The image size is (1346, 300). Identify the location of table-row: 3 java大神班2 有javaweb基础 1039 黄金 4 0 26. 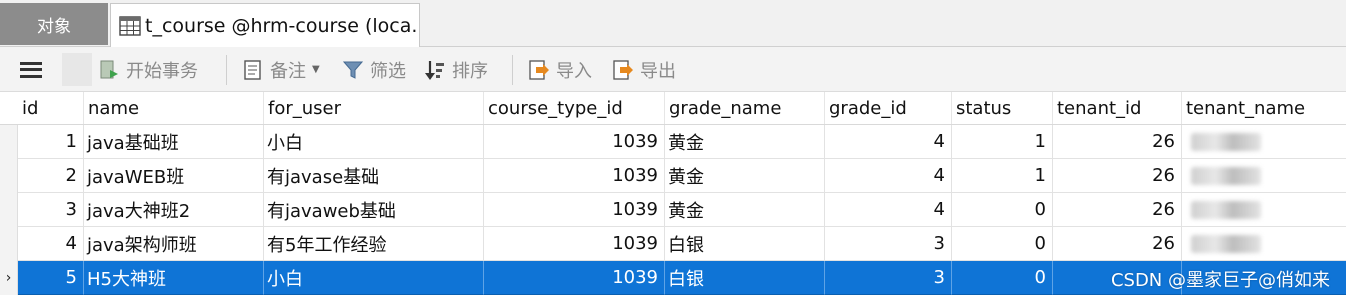
(673, 210).